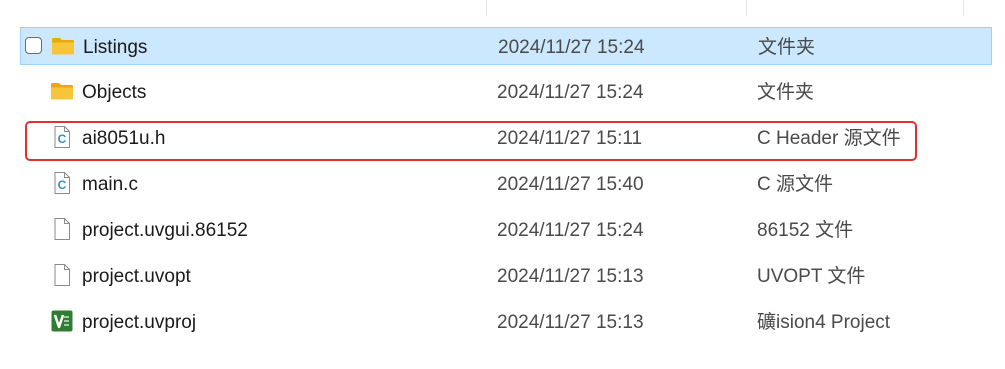 The height and width of the screenshot is (369, 1005). What do you see at coordinates (110, 185) in the screenshot?
I see `file-name: main.c` at bounding box center [110, 185].